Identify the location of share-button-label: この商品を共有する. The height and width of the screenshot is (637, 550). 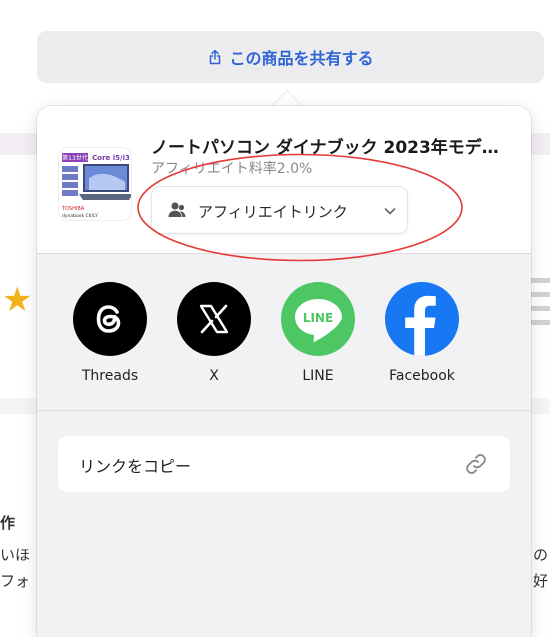
(301, 58).